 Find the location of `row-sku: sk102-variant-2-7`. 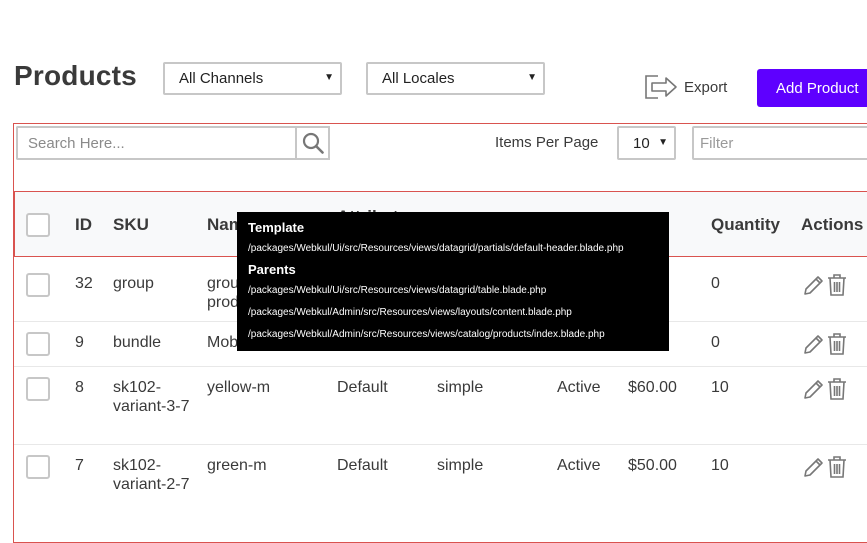

row-sku: sk102-variant-2-7 is located at coordinates (151, 475).